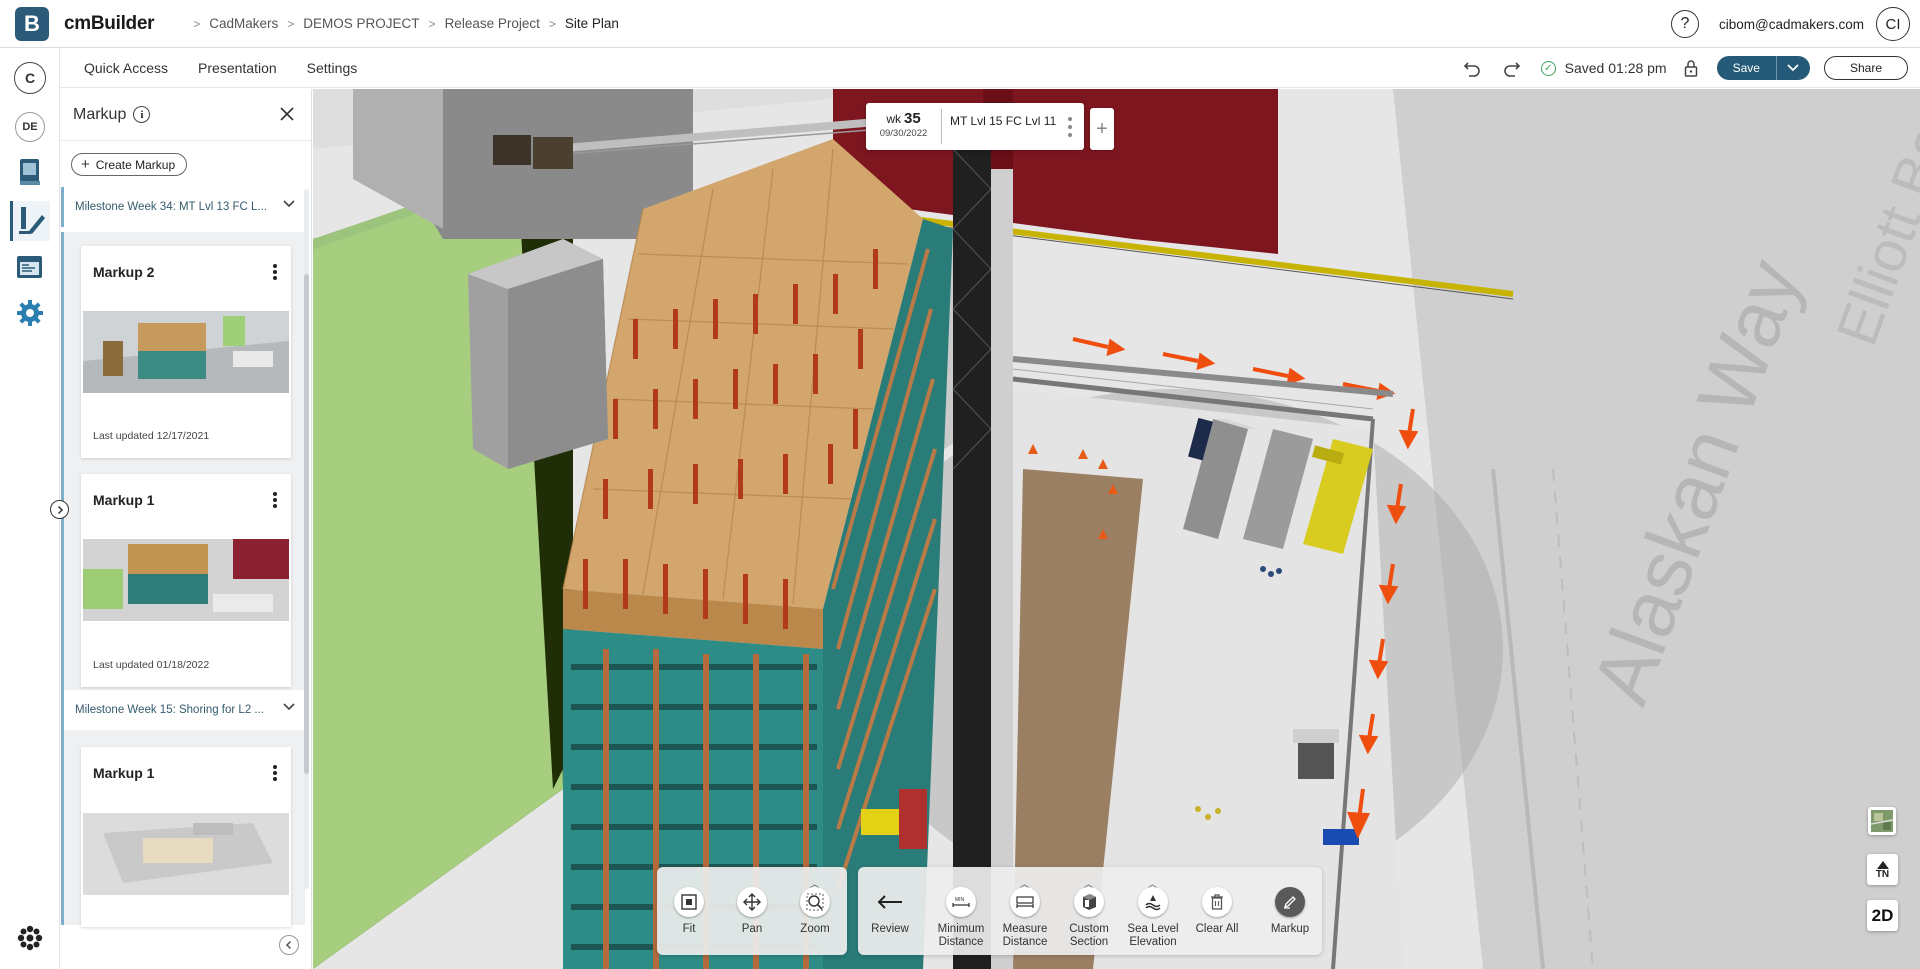 This screenshot has width=1920, height=969. I want to click on collapse-panel-button, so click(289, 945).